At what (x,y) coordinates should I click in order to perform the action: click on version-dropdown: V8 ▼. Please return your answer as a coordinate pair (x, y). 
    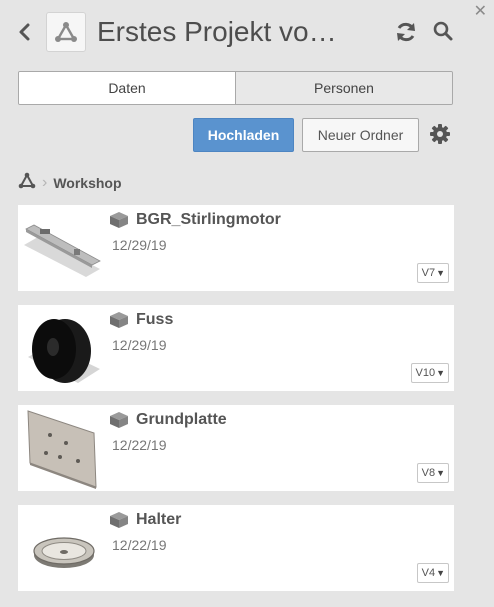
    Looking at the image, I should click on (432, 473).